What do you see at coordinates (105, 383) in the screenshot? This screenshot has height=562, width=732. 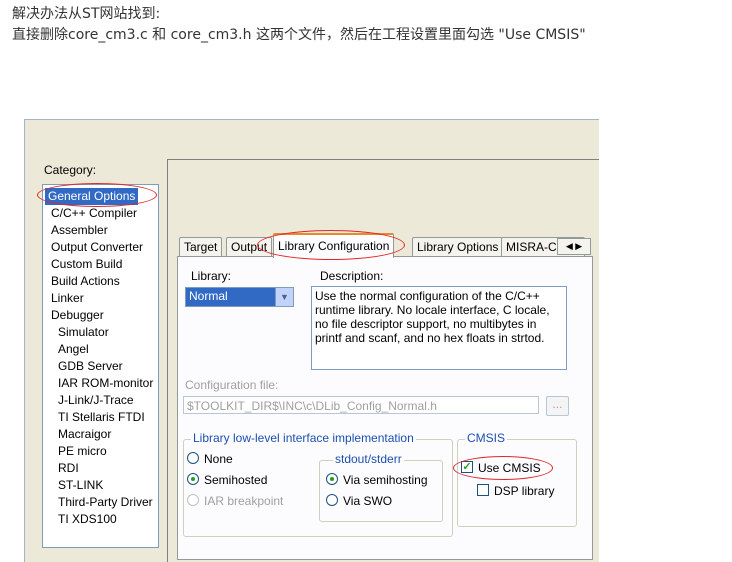 I see `category-item-iar-rom-monitor: IAR ROM-monitor` at bounding box center [105, 383].